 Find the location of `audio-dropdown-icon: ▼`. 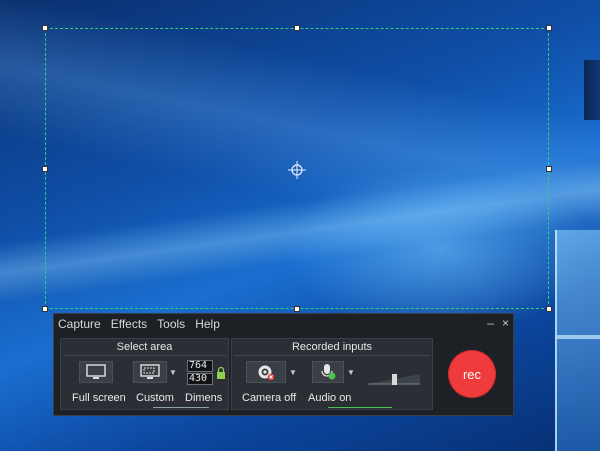

audio-dropdown-icon: ▼ is located at coordinates (351, 372).